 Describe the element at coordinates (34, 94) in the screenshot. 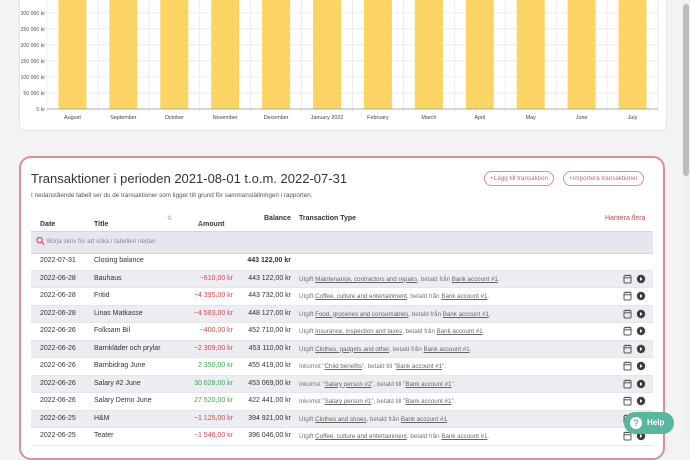

I see `y-tick-label: 50 000 kr` at that location.